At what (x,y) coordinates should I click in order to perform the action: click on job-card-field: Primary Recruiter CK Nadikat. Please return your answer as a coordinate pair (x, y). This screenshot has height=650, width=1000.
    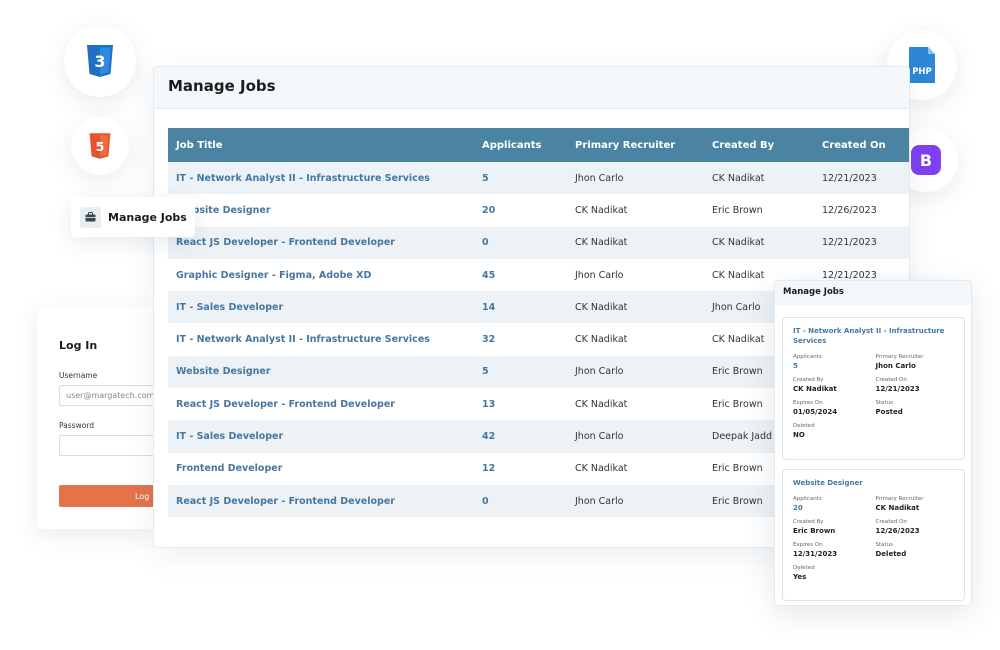
    Looking at the image, I should click on (915, 504).